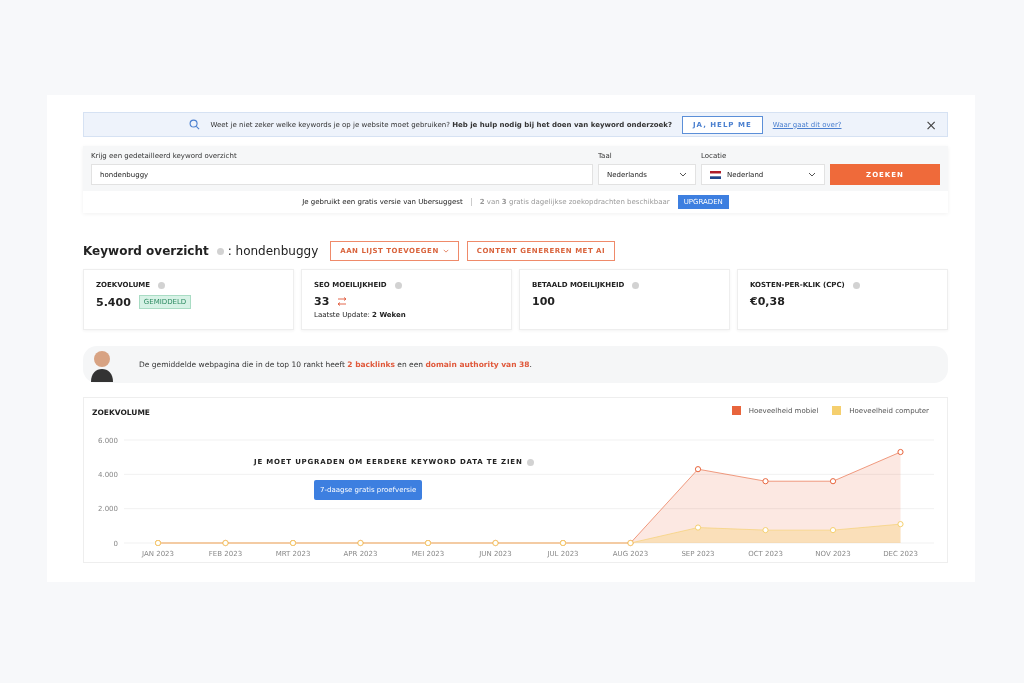  I want to click on metric-value: 5.400, so click(113, 302).